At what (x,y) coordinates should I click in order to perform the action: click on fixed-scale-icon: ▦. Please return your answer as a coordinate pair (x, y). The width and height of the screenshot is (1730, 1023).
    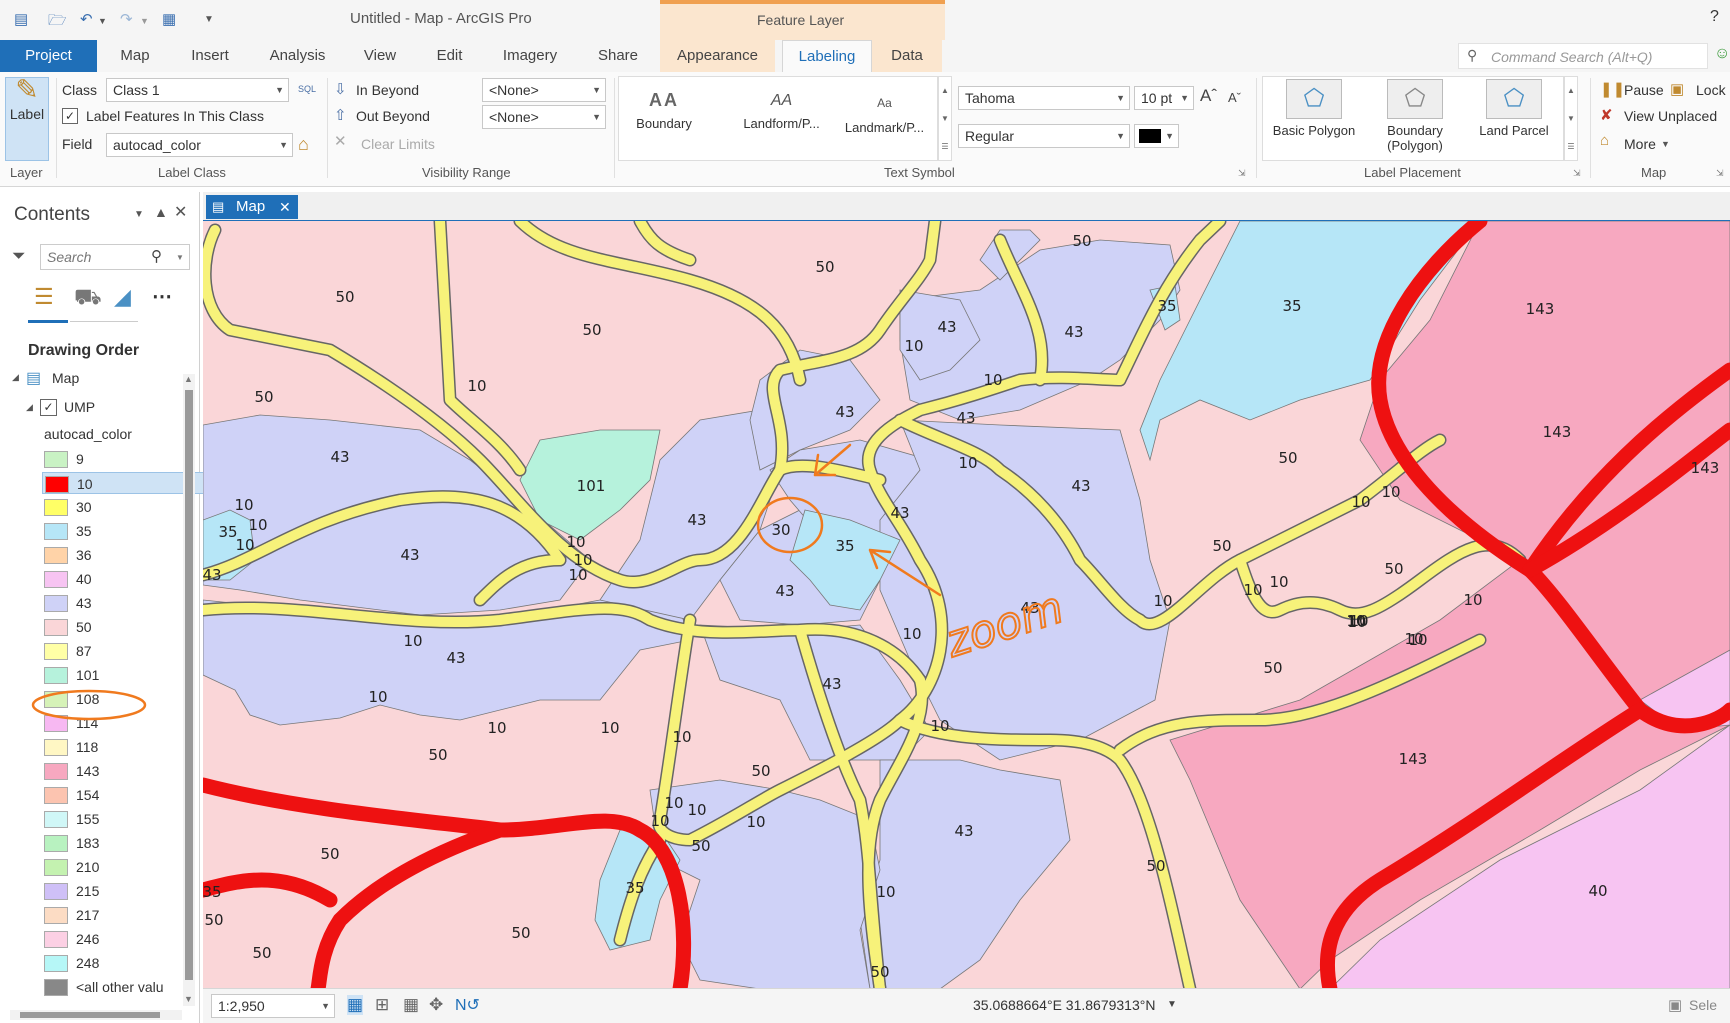
    Looking at the image, I should click on (355, 1005).